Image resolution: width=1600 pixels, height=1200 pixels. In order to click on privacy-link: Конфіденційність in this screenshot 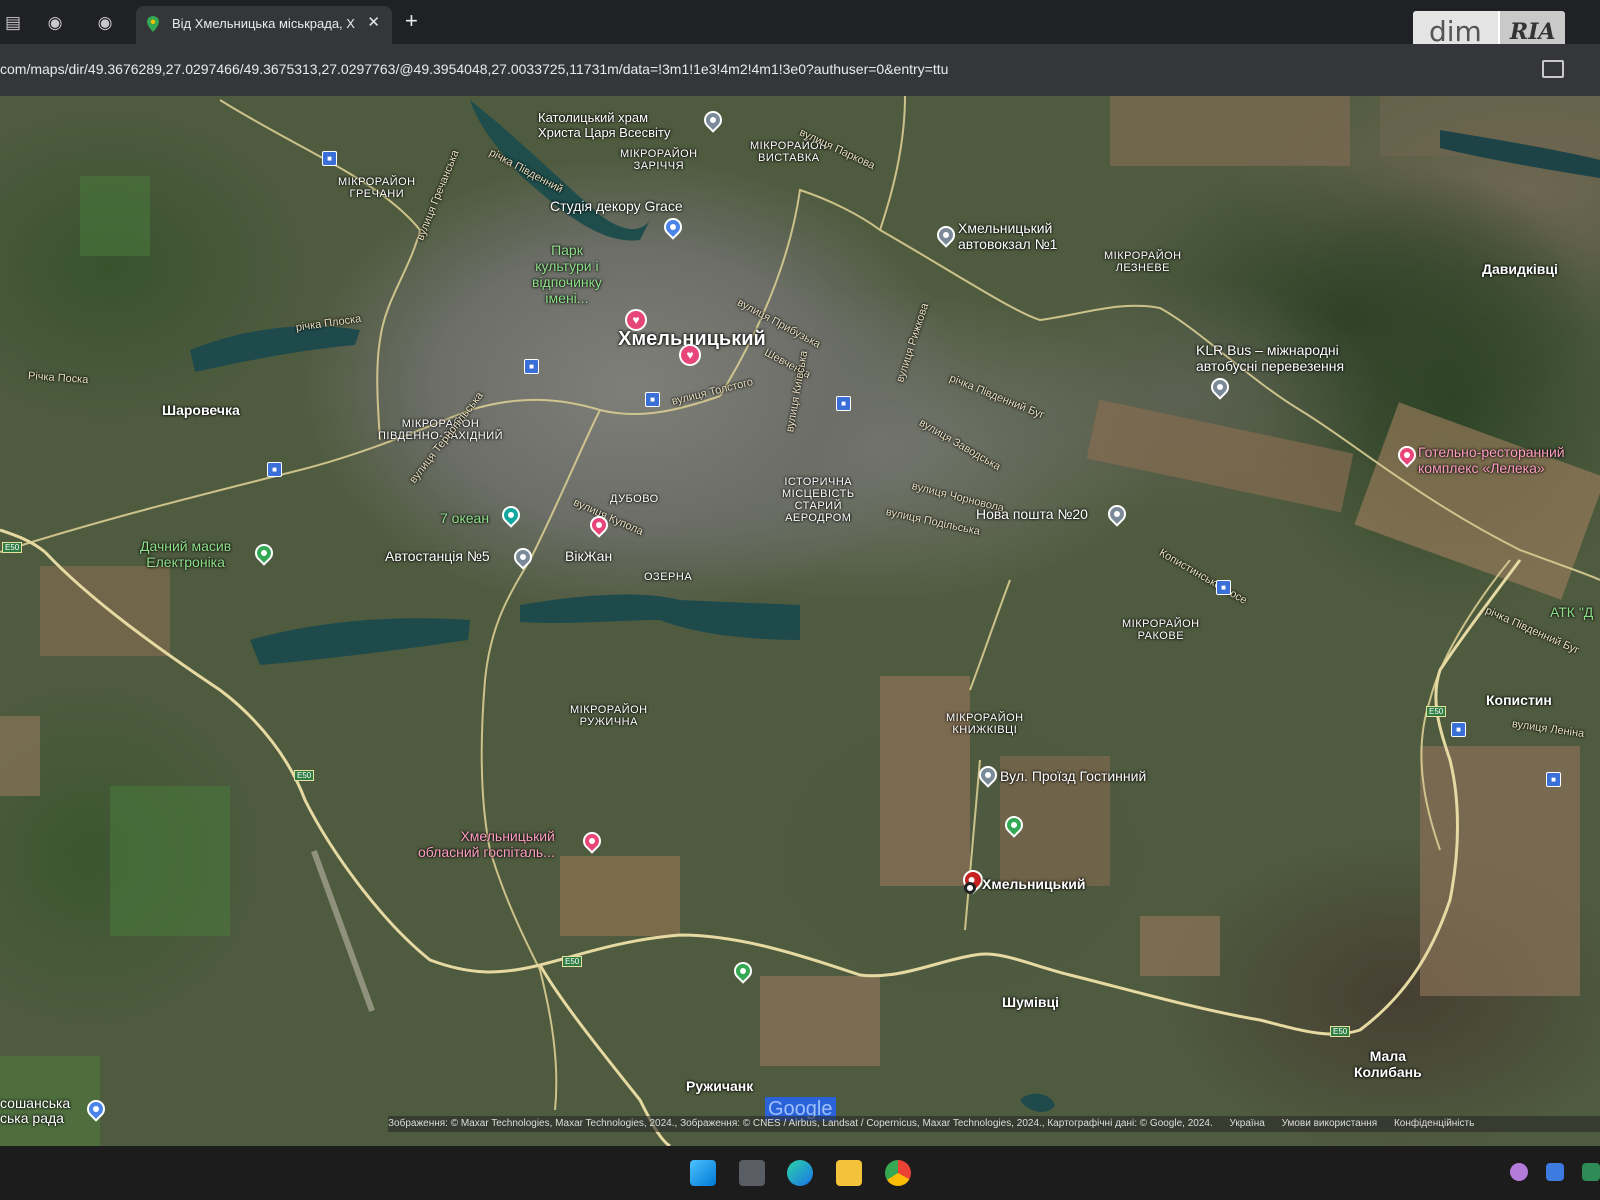, I will do `click(1434, 1123)`.